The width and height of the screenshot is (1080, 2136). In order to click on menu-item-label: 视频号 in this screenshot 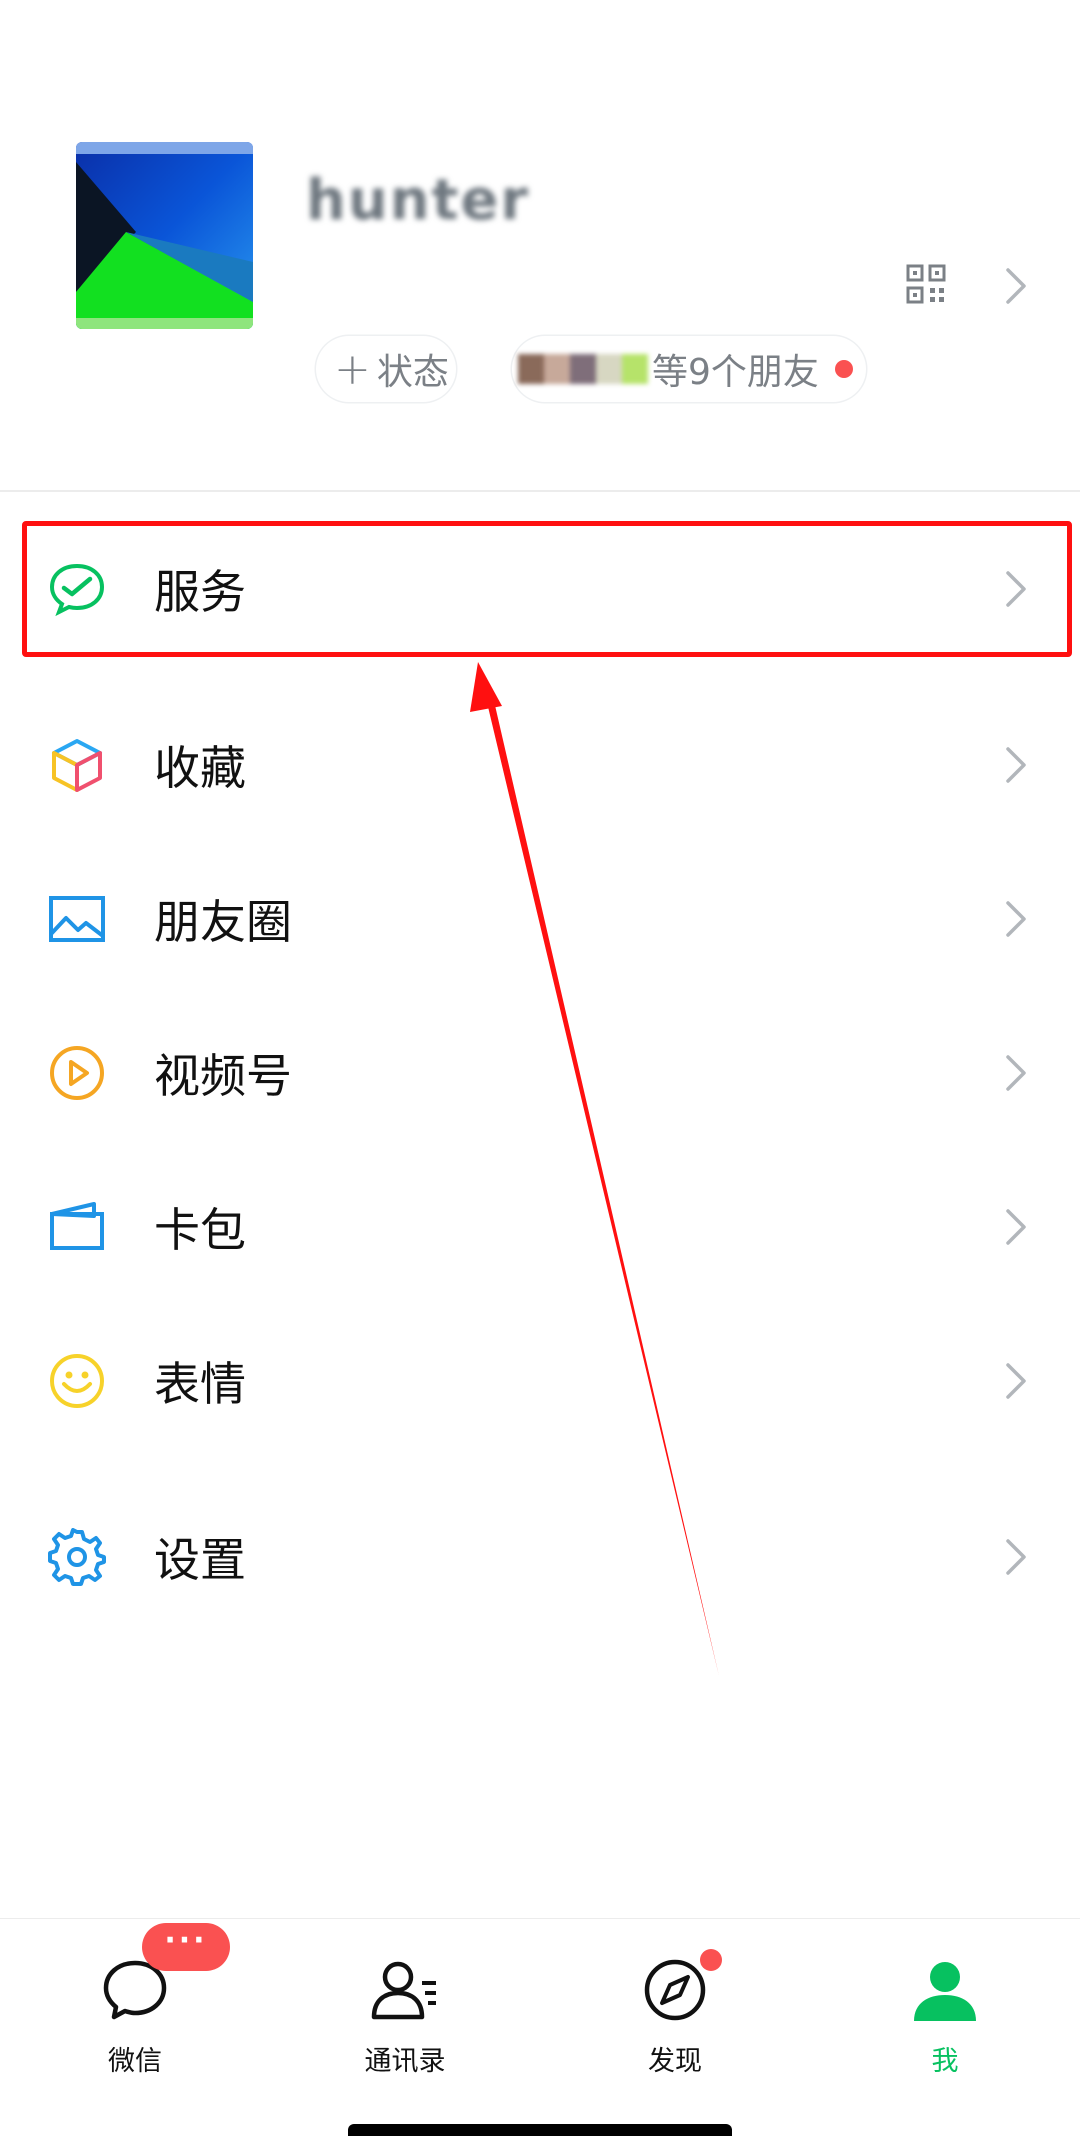, I will do `click(223, 1076)`.